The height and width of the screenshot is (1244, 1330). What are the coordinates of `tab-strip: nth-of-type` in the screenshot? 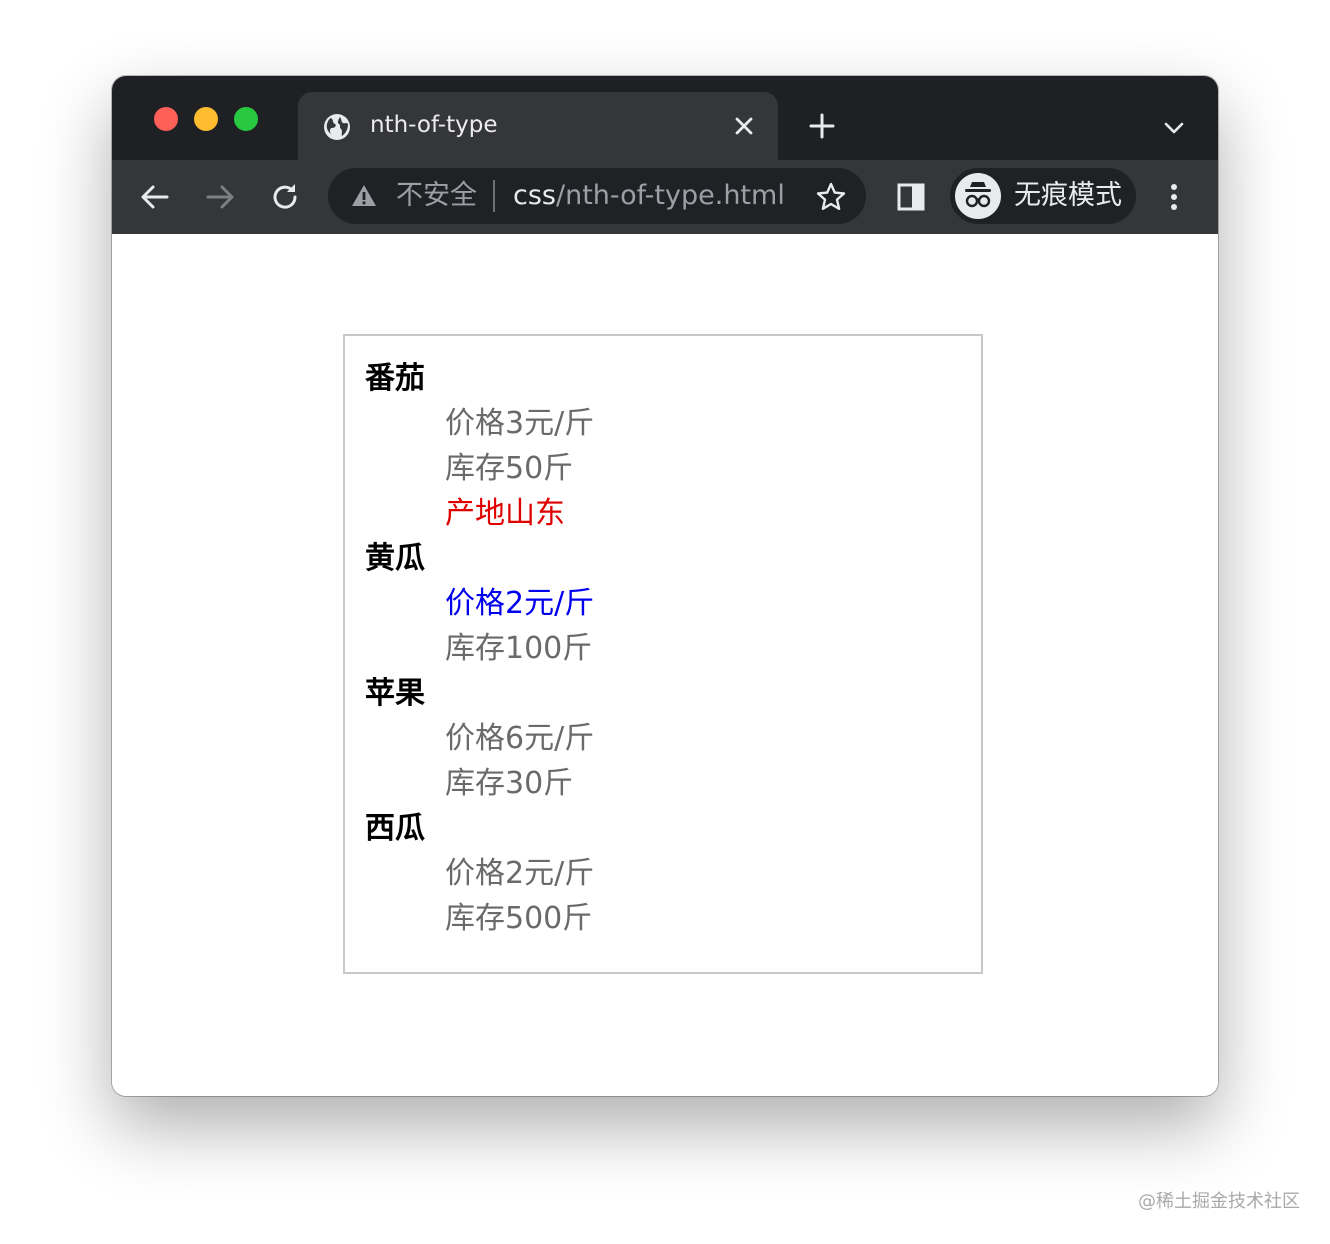 It's located at (665, 118).